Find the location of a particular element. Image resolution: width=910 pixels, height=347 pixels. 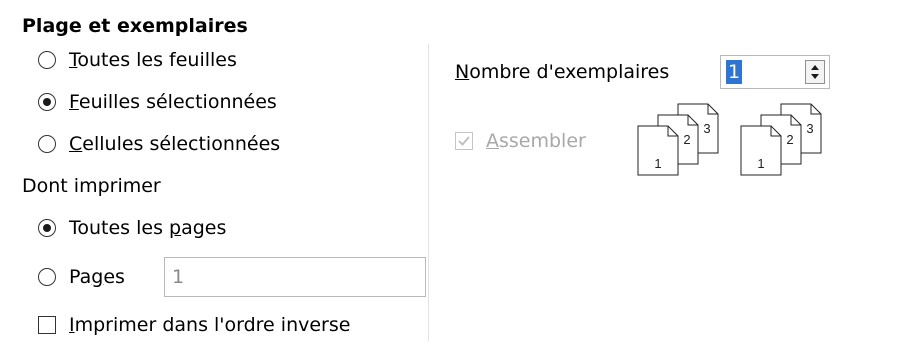

checkbox-reverse-order: Imprimer dans l'ordre inverse is located at coordinates (218, 328).